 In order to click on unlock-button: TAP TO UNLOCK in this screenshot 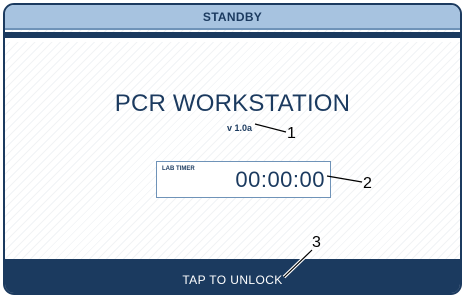, I will do `click(232, 276)`.